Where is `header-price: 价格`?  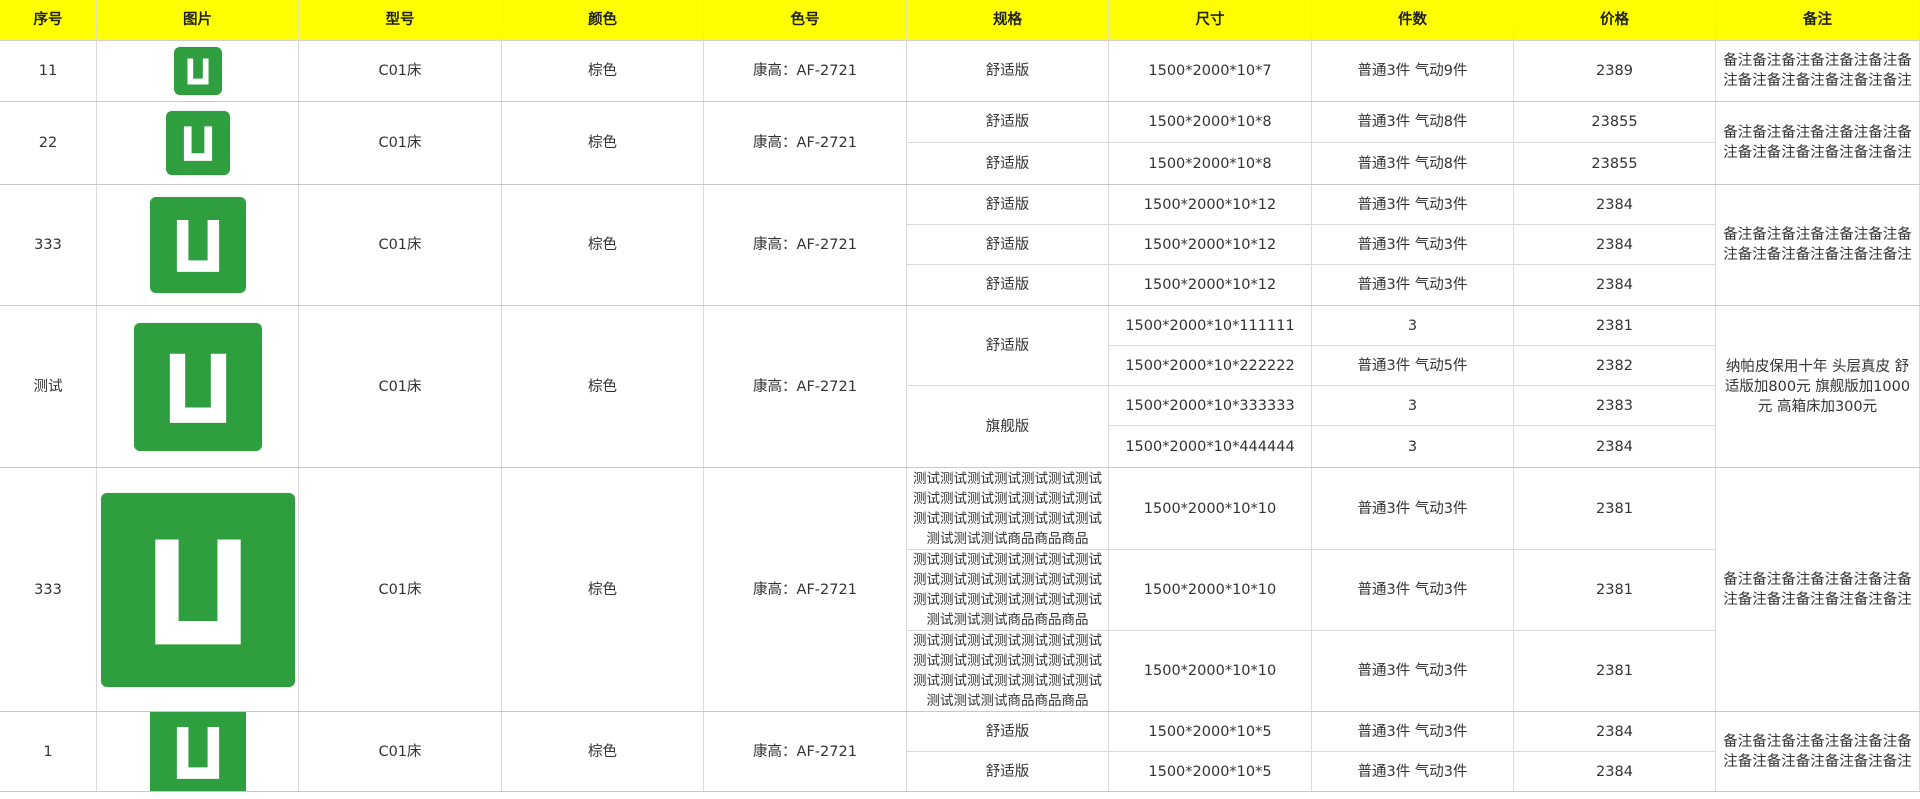 header-price: 价格 is located at coordinates (1615, 20).